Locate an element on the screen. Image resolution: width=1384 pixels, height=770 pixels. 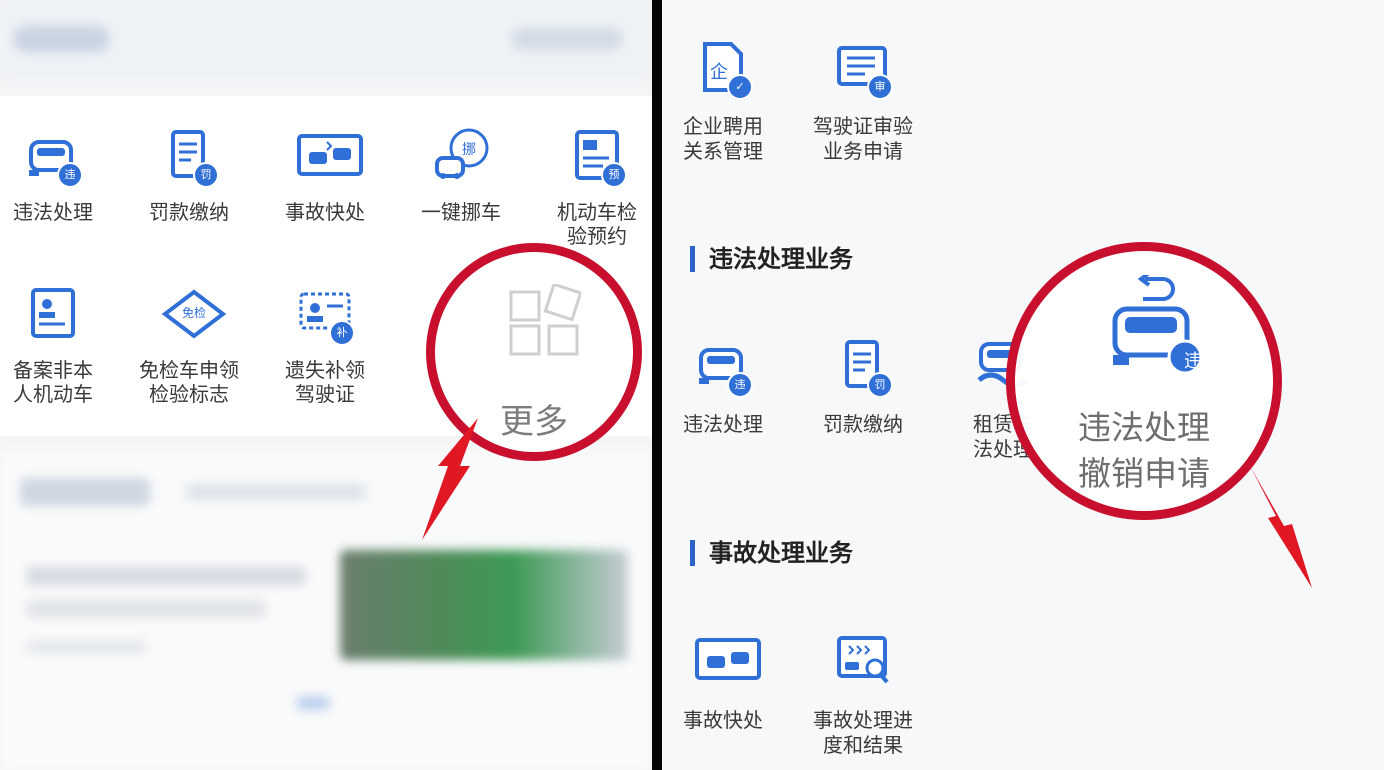
panel-divider is located at coordinates (657, 385).